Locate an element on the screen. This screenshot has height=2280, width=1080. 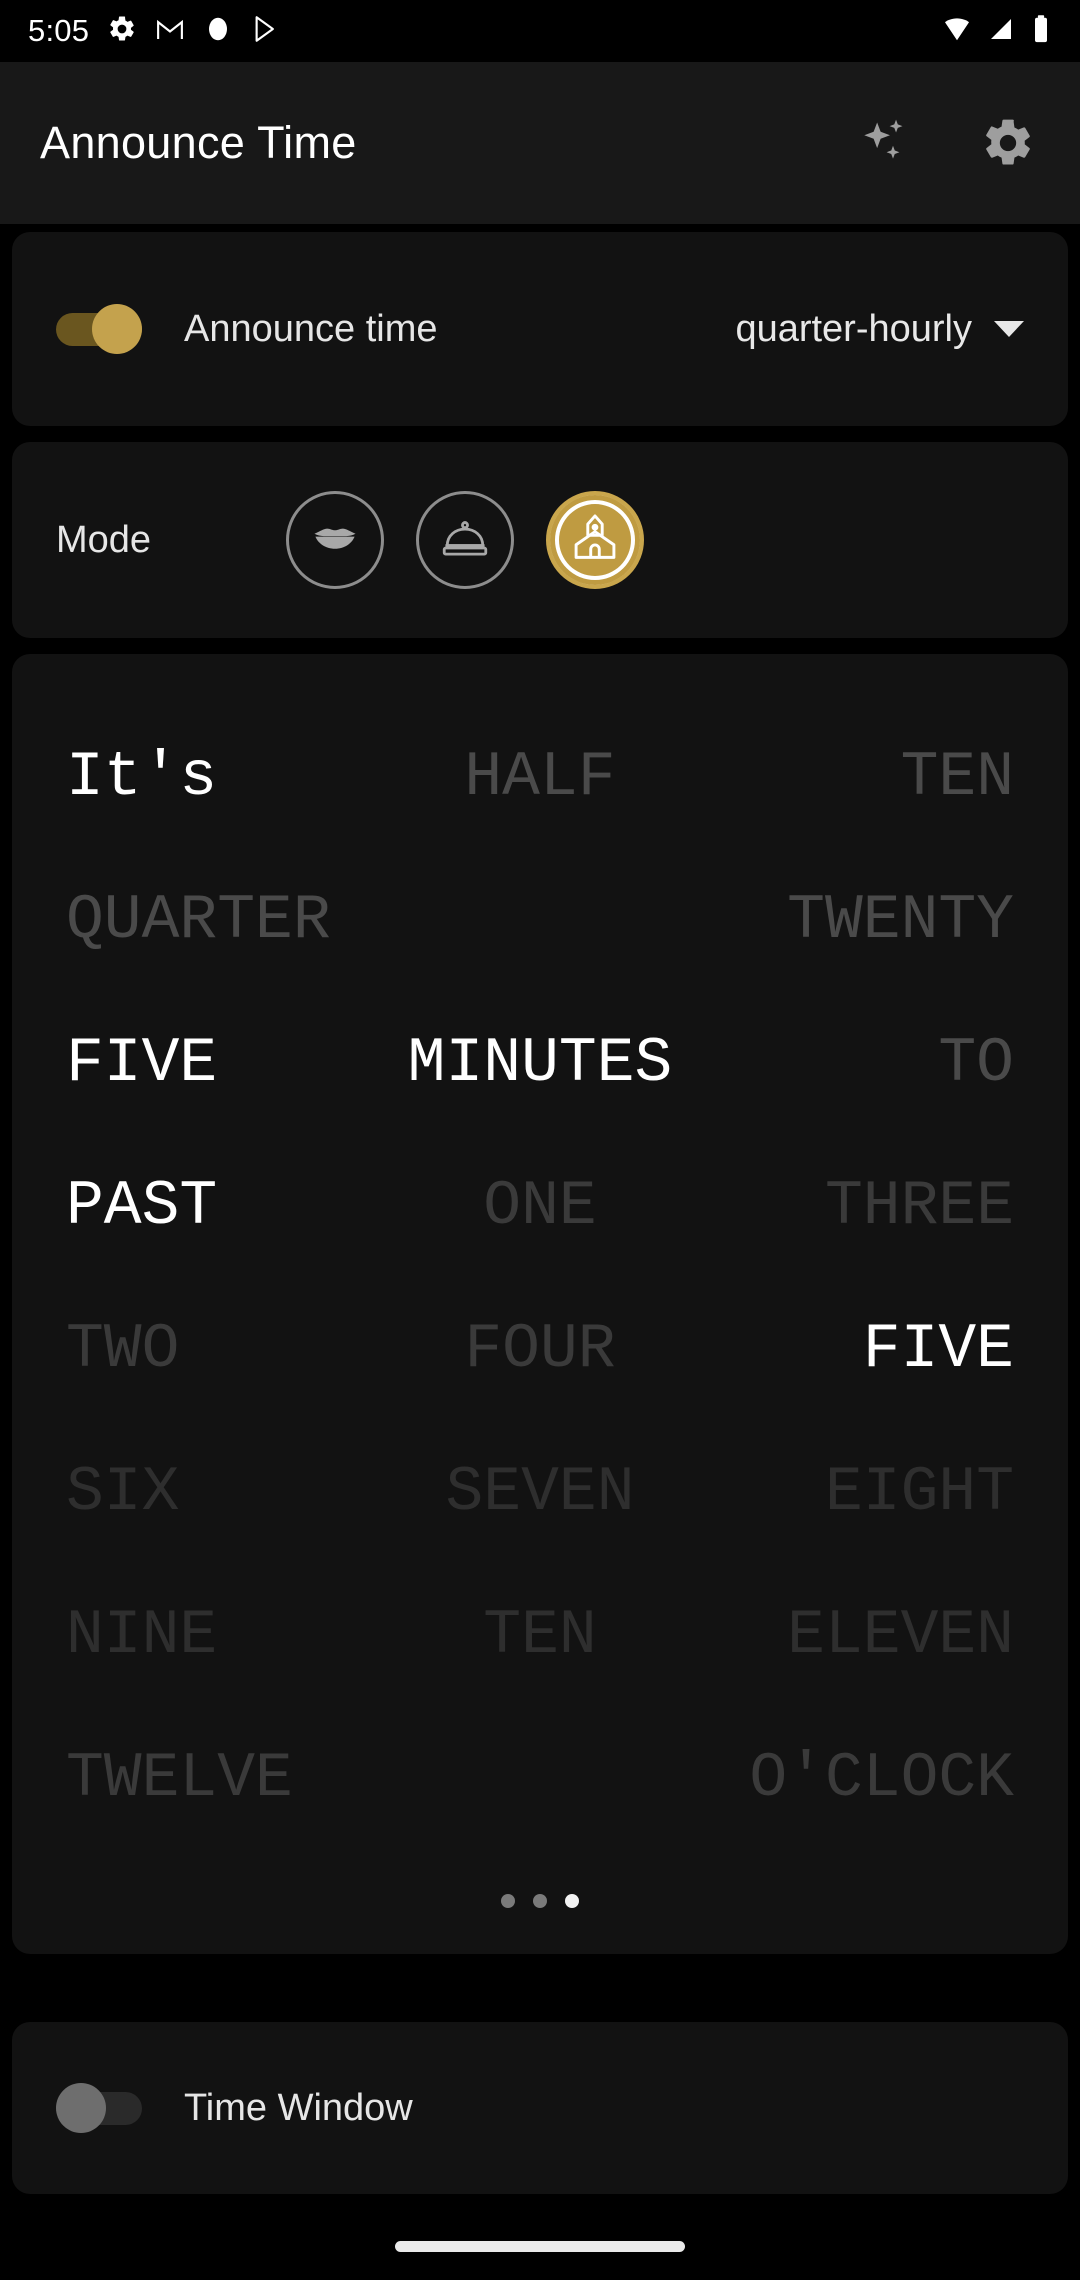
mode-option-group is located at coordinates (465, 540).